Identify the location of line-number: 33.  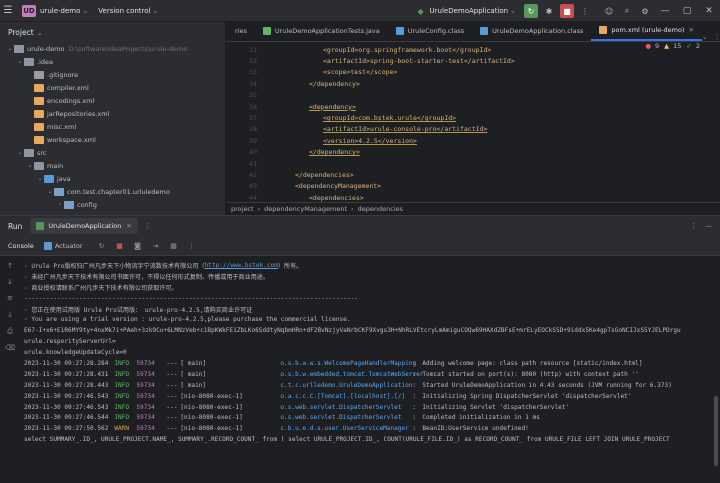
(253, 72).